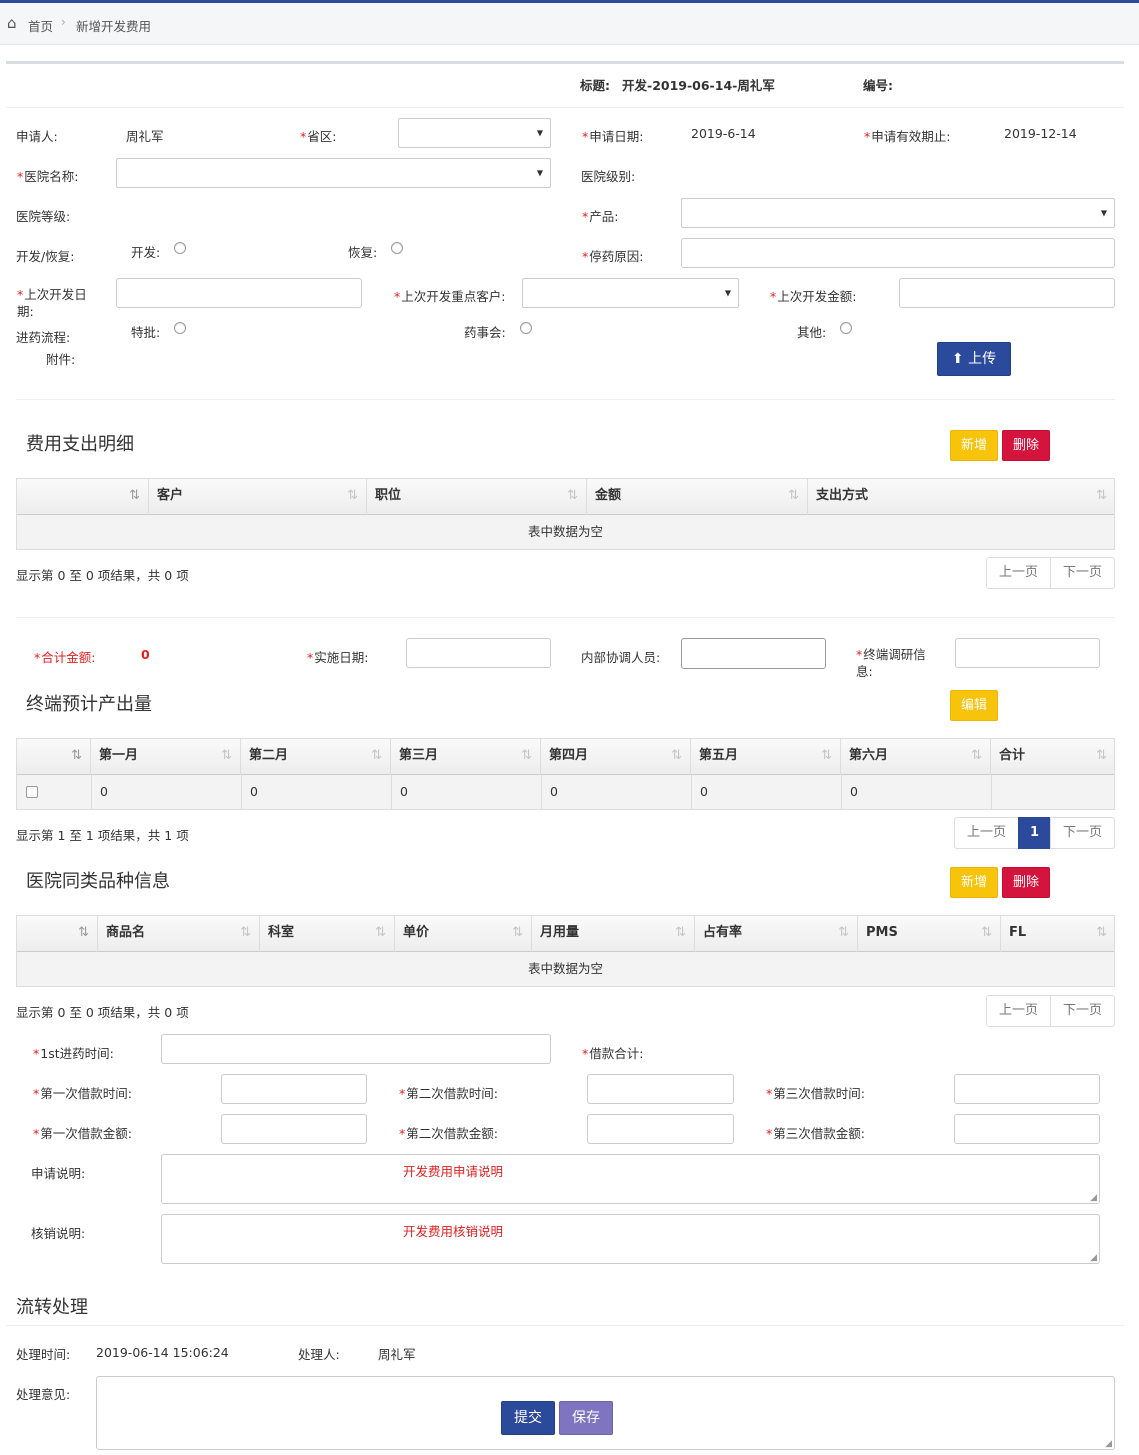 The width and height of the screenshot is (1139, 1455). I want to click on loan1-amount-input, so click(294, 1129).